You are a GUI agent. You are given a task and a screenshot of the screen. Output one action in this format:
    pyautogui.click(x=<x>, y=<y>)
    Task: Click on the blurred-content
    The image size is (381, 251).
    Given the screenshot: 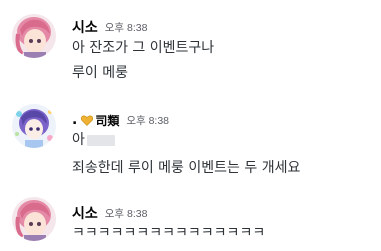 What is the action you would take?
    pyautogui.click(x=100, y=140)
    